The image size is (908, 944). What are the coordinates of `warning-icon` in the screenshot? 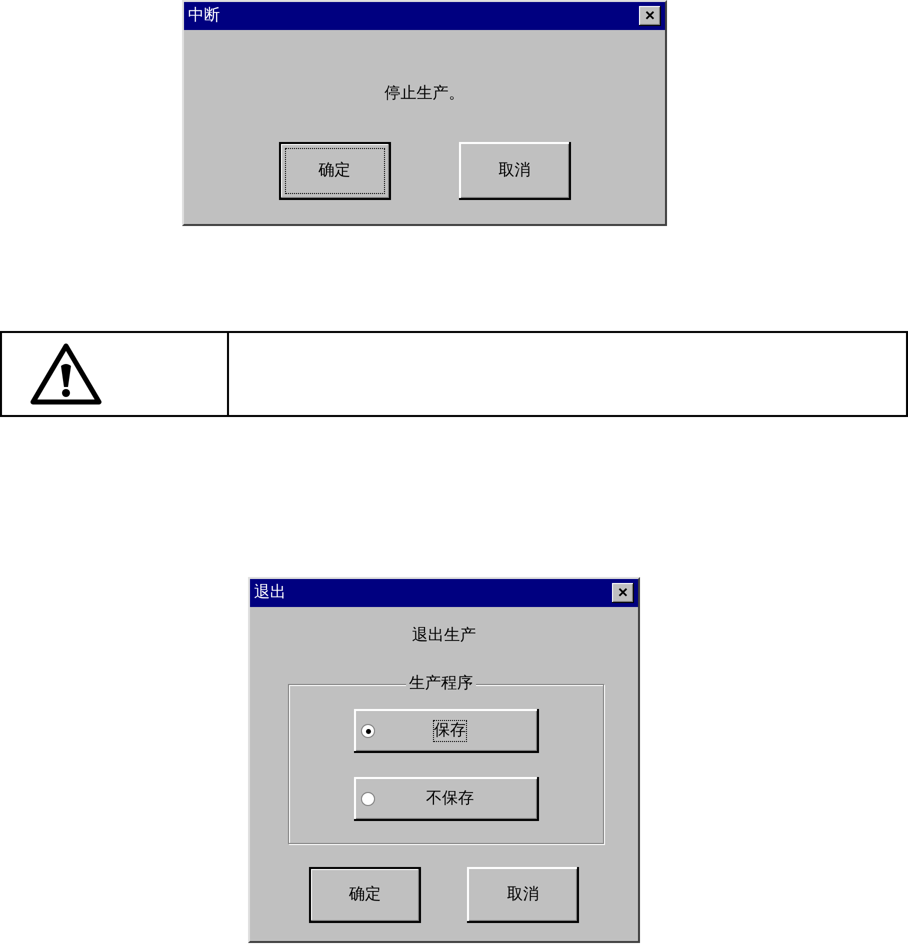 It's located at (66, 374).